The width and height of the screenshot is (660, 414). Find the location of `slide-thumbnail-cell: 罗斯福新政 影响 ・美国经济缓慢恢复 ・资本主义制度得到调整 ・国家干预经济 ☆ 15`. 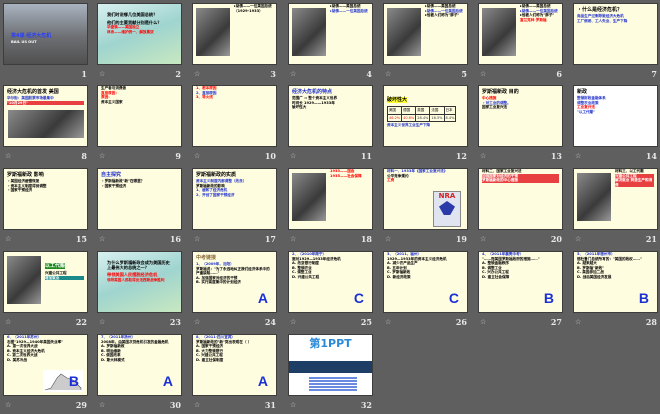

slide-thumbnail-cell: 罗斯福新政 影响 ・美国经济缓慢恢复 ・资本主义制度得到调整 ・国家干预经济 ☆ 15 is located at coordinates (46, 208).